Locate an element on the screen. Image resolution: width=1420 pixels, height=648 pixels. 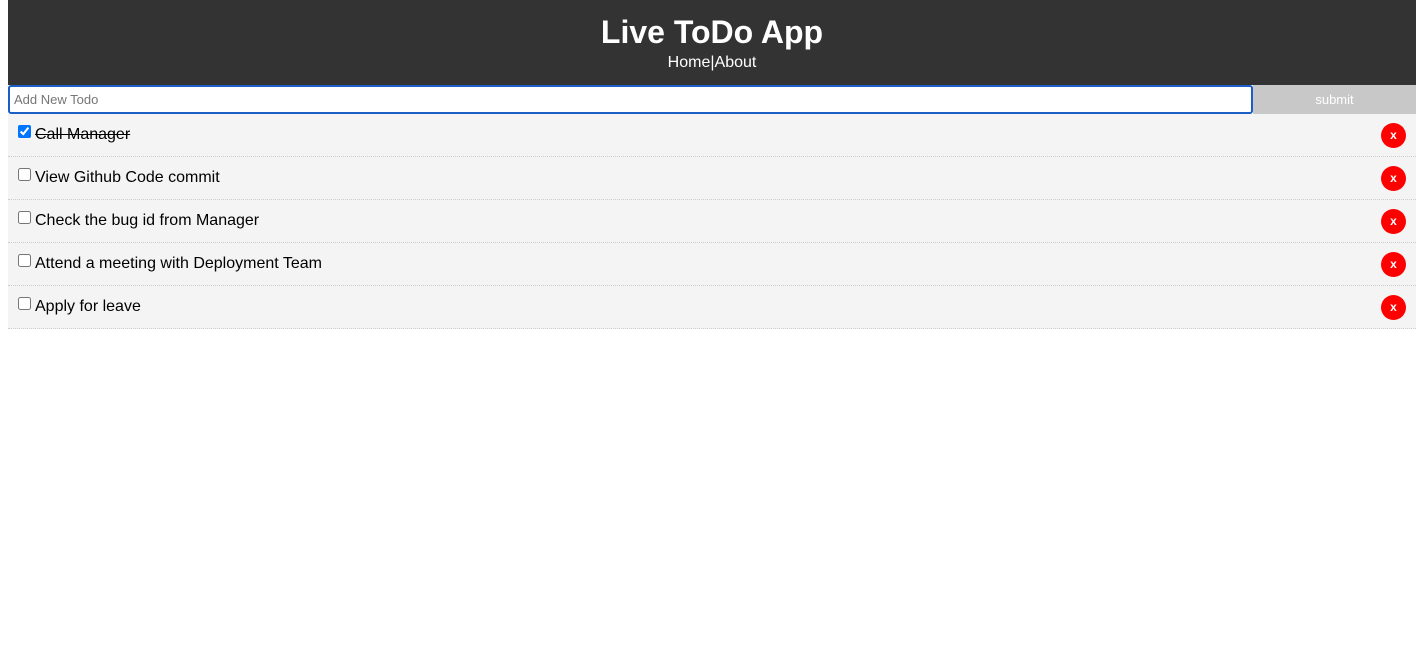
add-todo-input is located at coordinates (630, 99).